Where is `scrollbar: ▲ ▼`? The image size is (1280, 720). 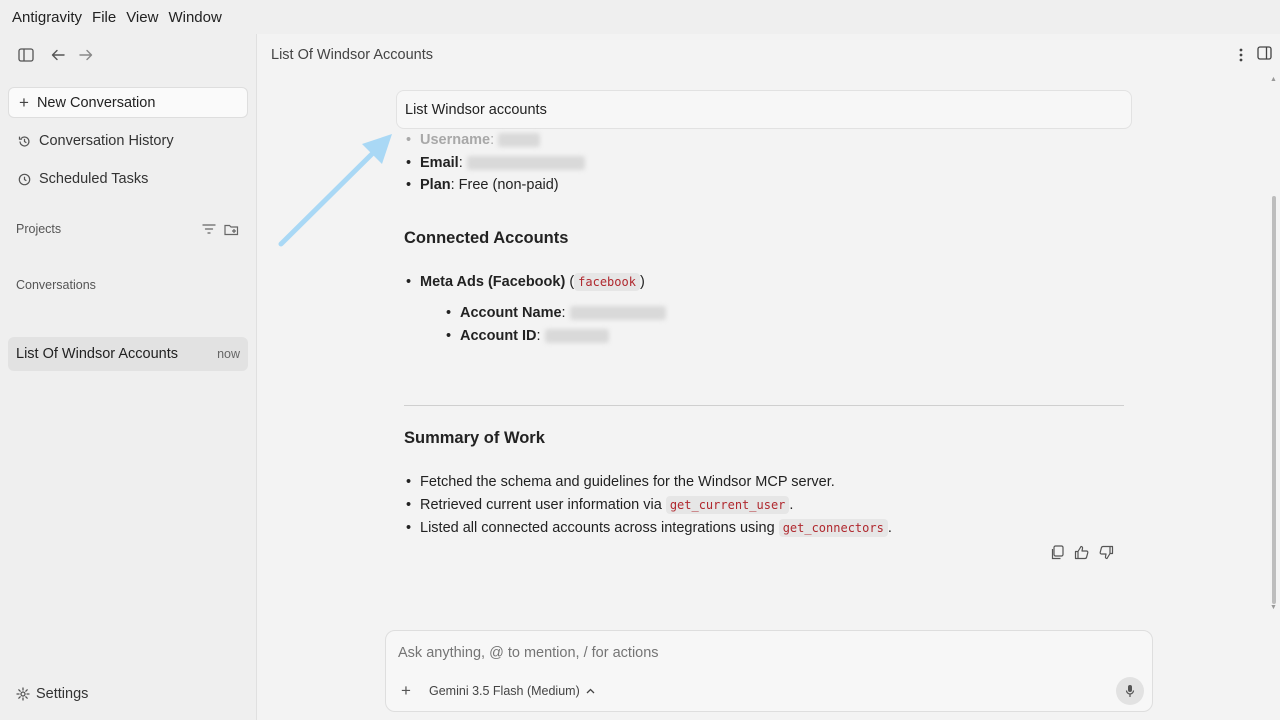
scrollbar: ▲ ▼ is located at coordinates (1275, 345).